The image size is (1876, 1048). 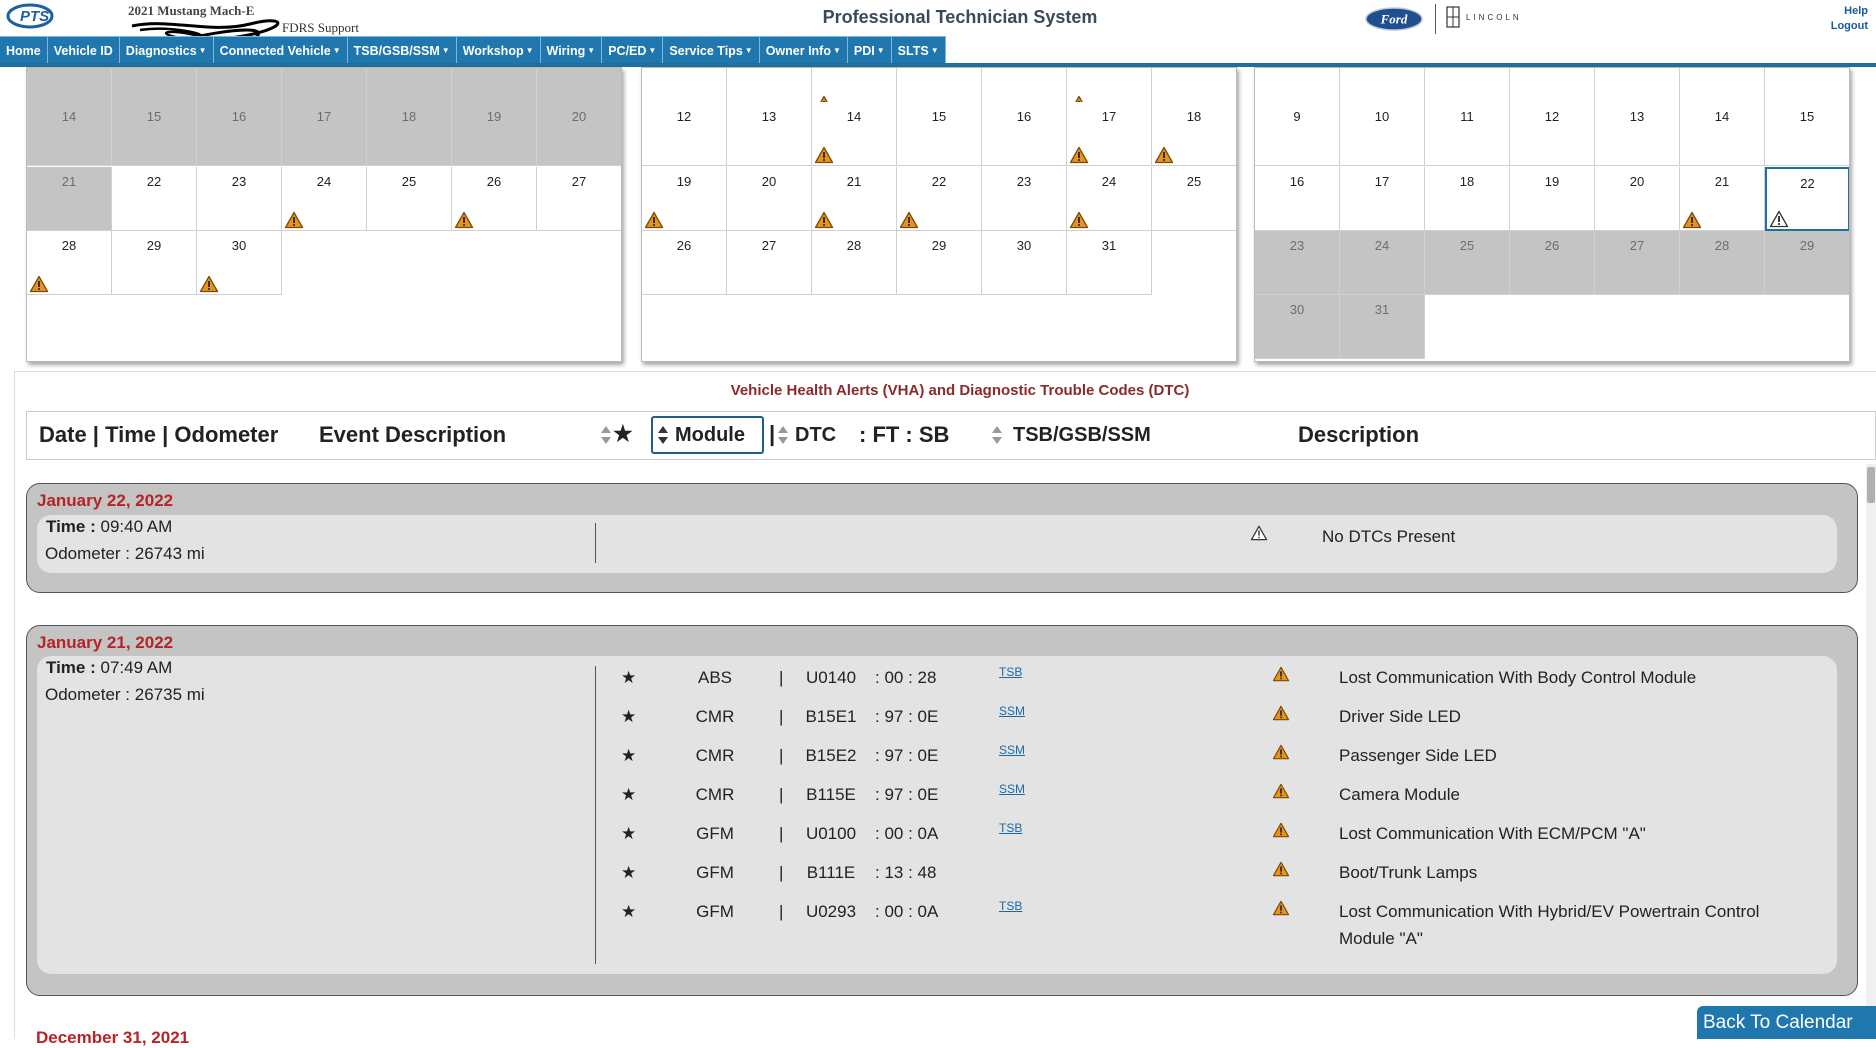 What do you see at coordinates (280, 50) in the screenshot?
I see `nav-item-connected-vehicle: Connected Vehicle ▼` at bounding box center [280, 50].